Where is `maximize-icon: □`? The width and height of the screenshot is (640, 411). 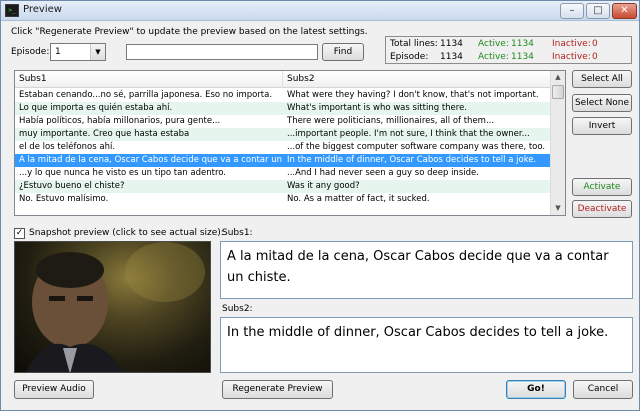 maximize-icon: □ is located at coordinates (598, 10).